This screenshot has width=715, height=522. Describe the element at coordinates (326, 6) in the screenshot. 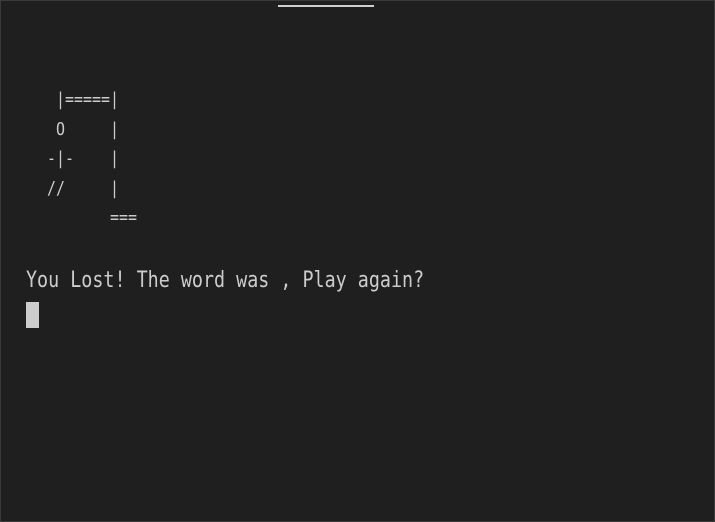

I see `active-tab-indicator` at that location.